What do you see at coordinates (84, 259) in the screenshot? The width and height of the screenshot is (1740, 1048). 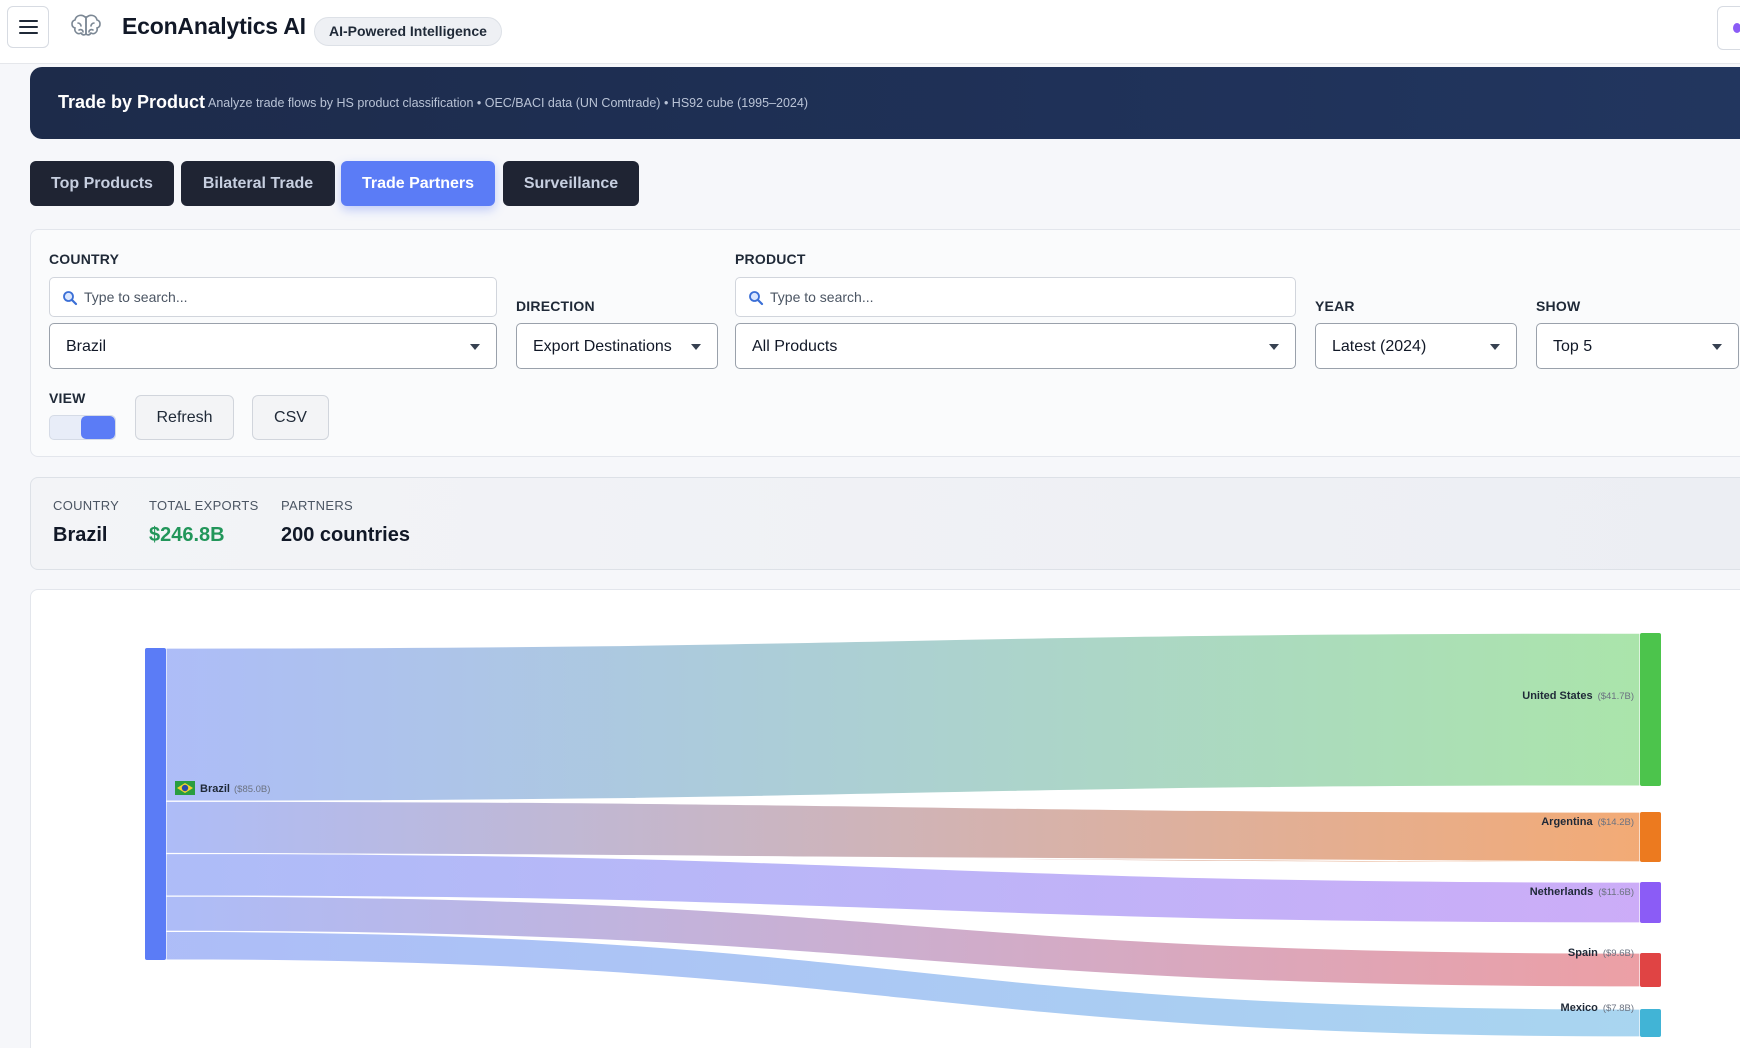 I see `country-label: COUNTRY` at bounding box center [84, 259].